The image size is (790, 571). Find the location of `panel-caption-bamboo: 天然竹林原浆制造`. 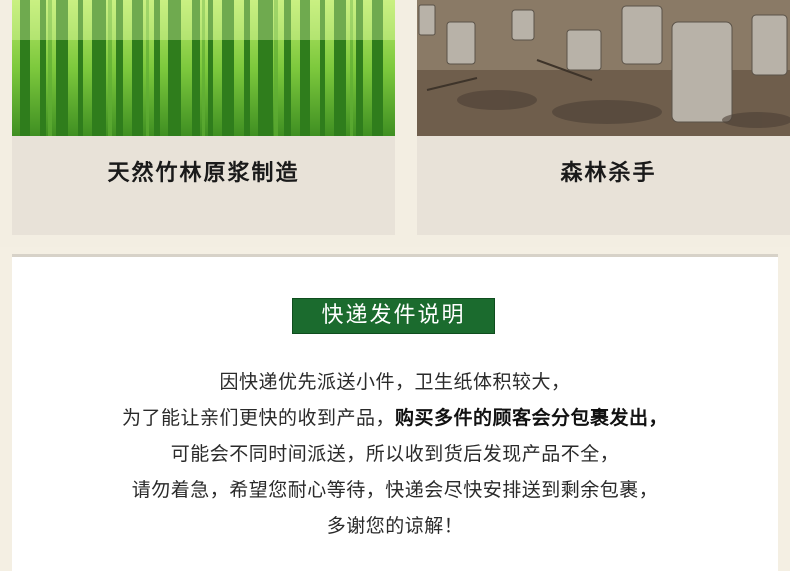

panel-caption-bamboo: 天然竹林原浆制造 is located at coordinates (203, 173).